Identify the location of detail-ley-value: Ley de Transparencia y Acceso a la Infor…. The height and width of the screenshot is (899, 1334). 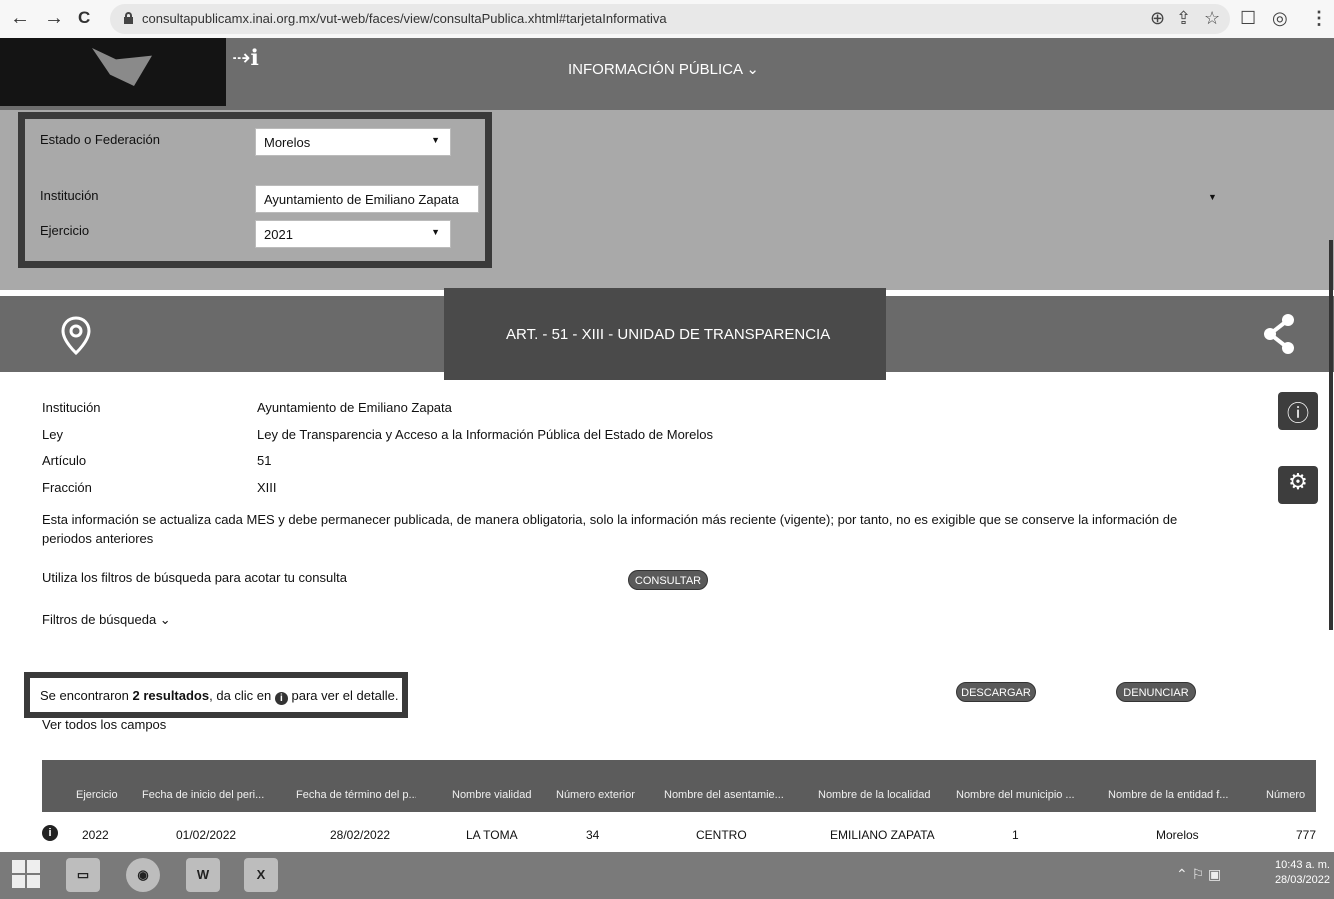
(485, 434).